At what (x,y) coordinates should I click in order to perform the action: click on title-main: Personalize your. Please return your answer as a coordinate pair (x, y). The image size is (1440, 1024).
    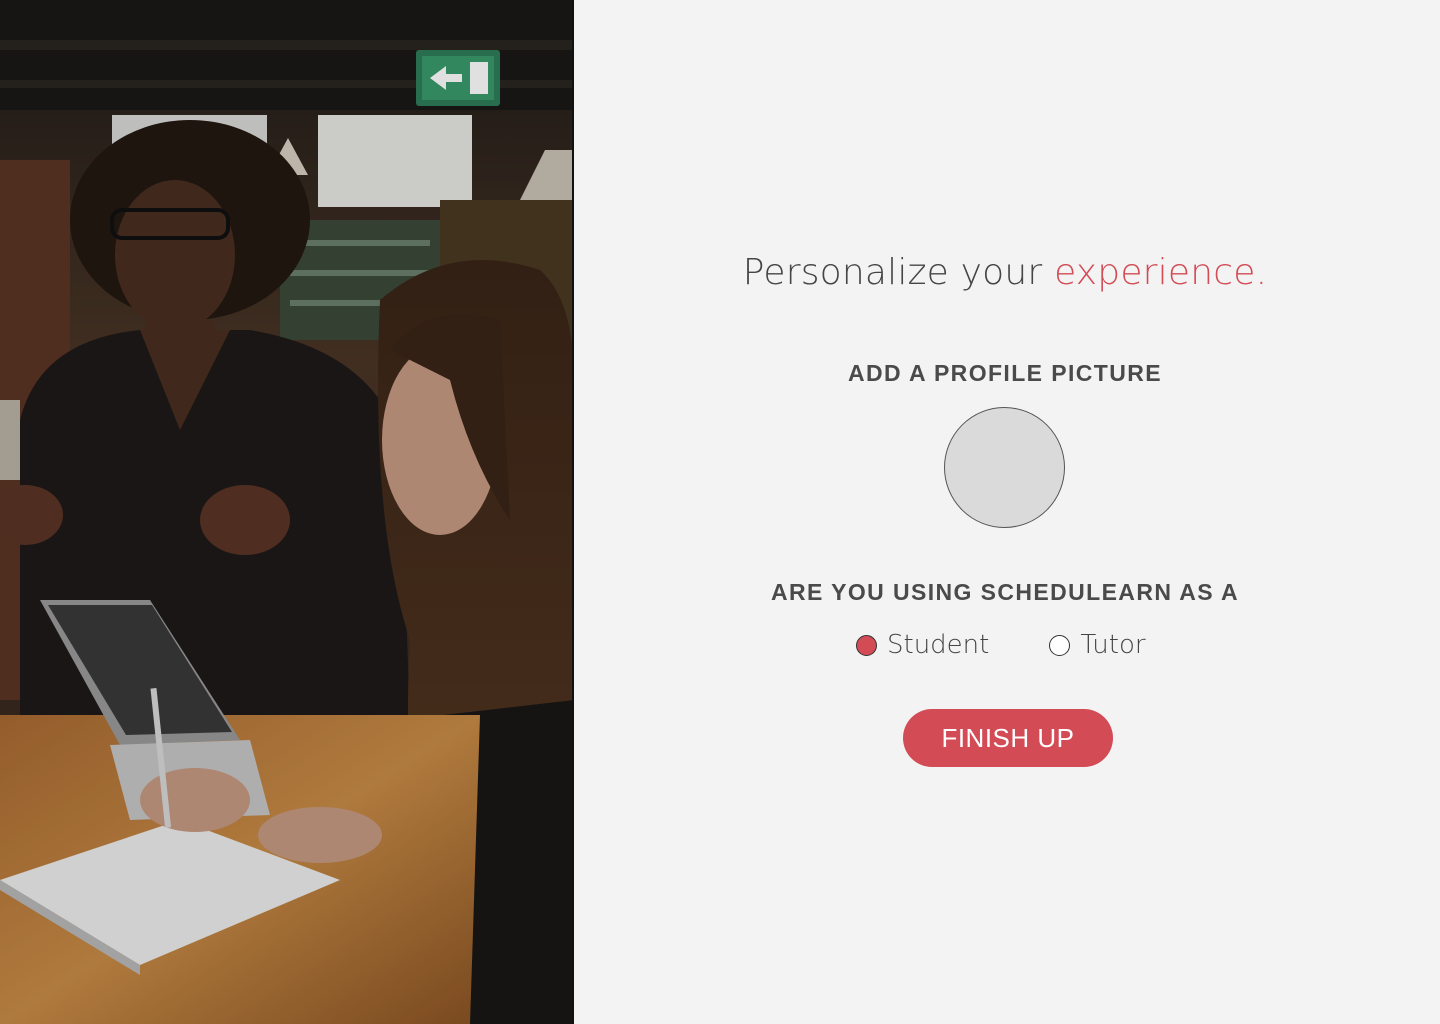
    Looking at the image, I should click on (898, 272).